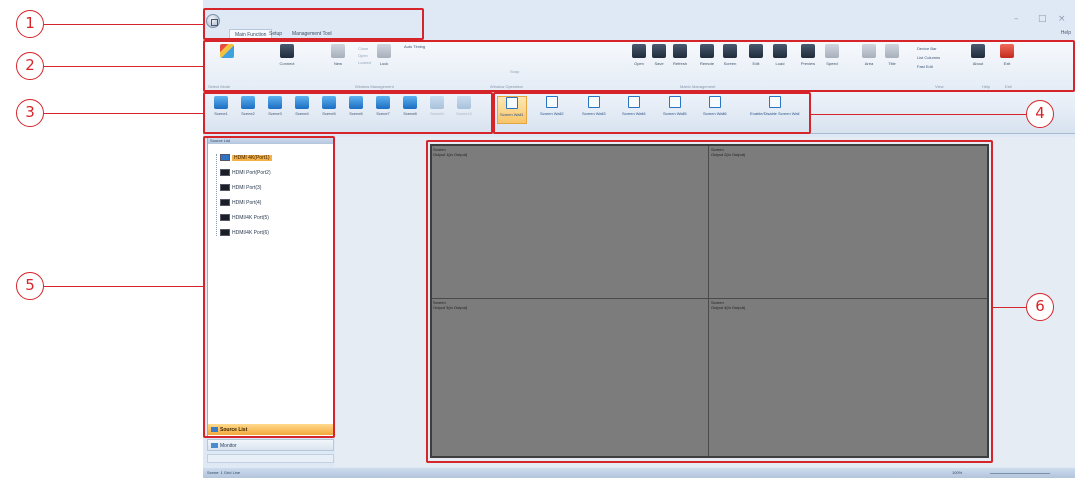 Image resolution: width=1075 pixels, height=478 pixels. What do you see at coordinates (30, 66) in the screenshot?
I see `callout-2: 2` at bounding box center [30, 66].